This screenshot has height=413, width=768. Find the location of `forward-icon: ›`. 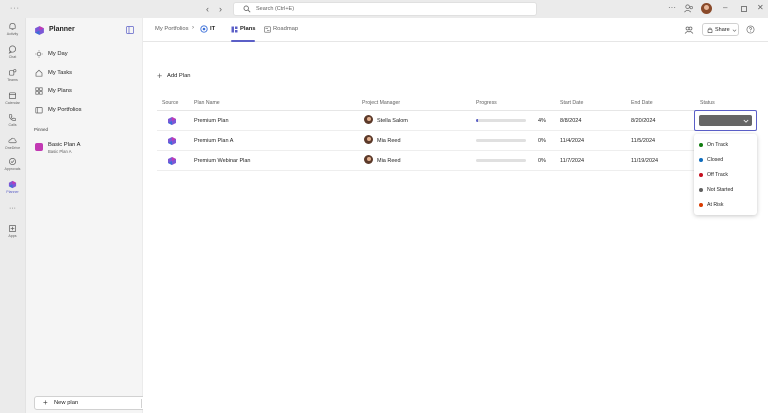

forward-icon: › is located at coordinates (220, 9).